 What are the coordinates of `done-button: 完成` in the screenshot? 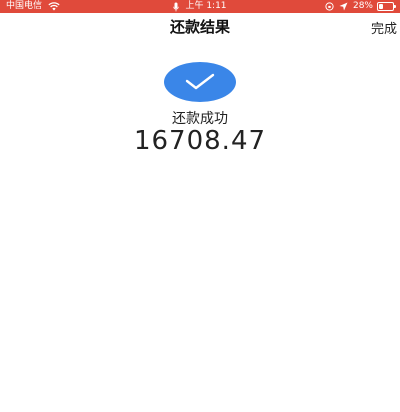 It's located at (384, 27).